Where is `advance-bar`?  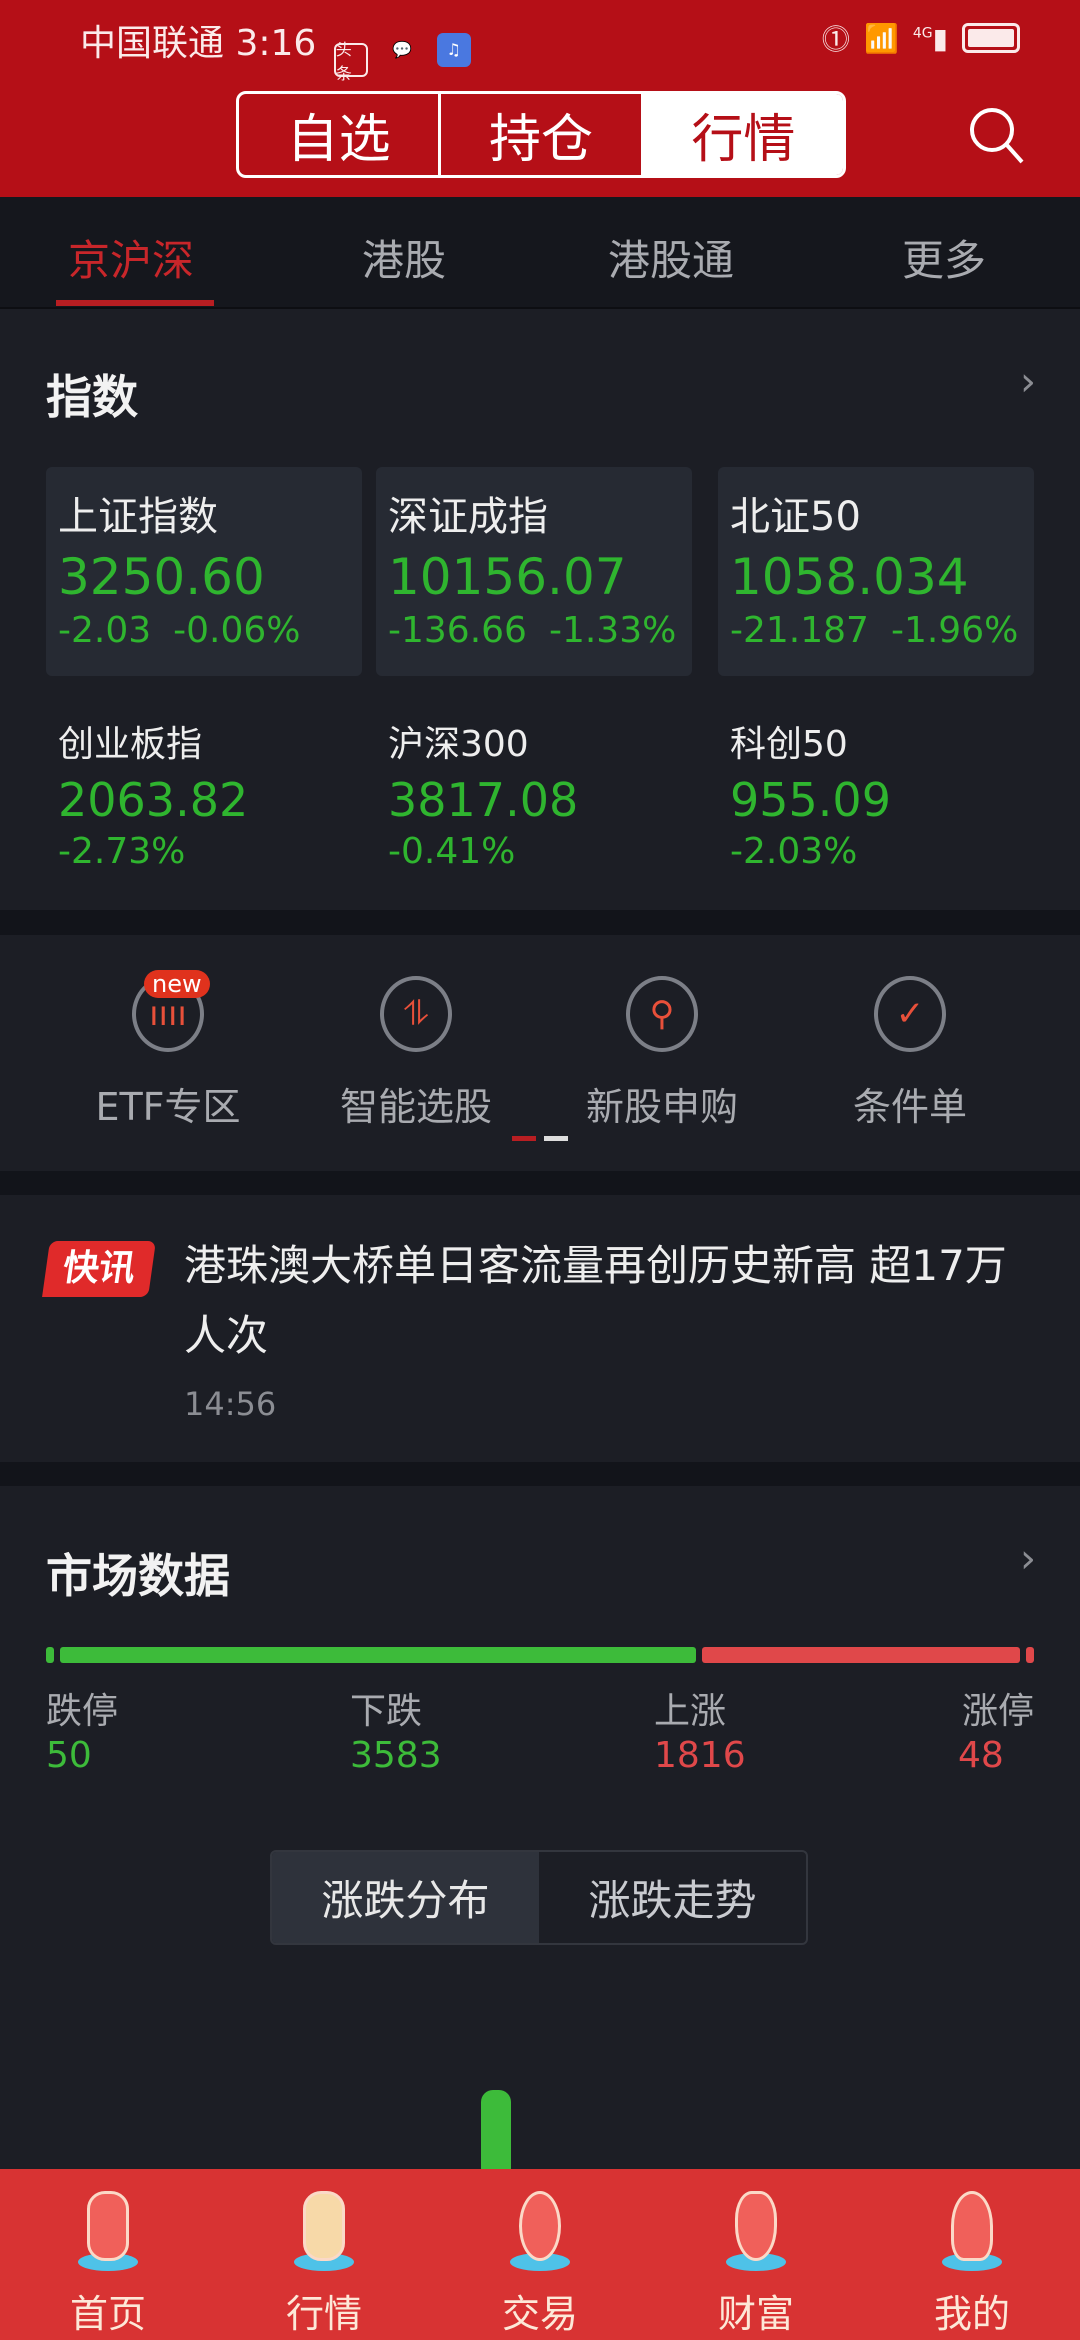
advance-bar is located at coordinates (861, 1655).